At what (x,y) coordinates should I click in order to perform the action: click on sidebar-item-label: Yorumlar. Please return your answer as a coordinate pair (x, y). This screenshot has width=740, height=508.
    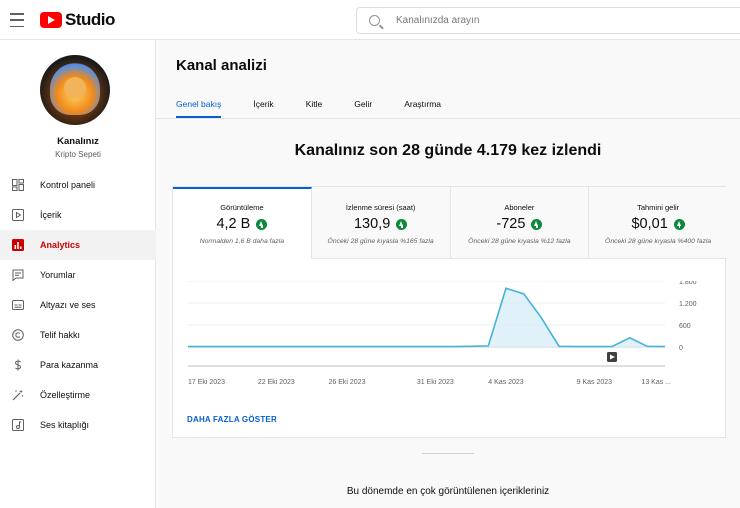
    Looking at the image, I should click on (58, 275).